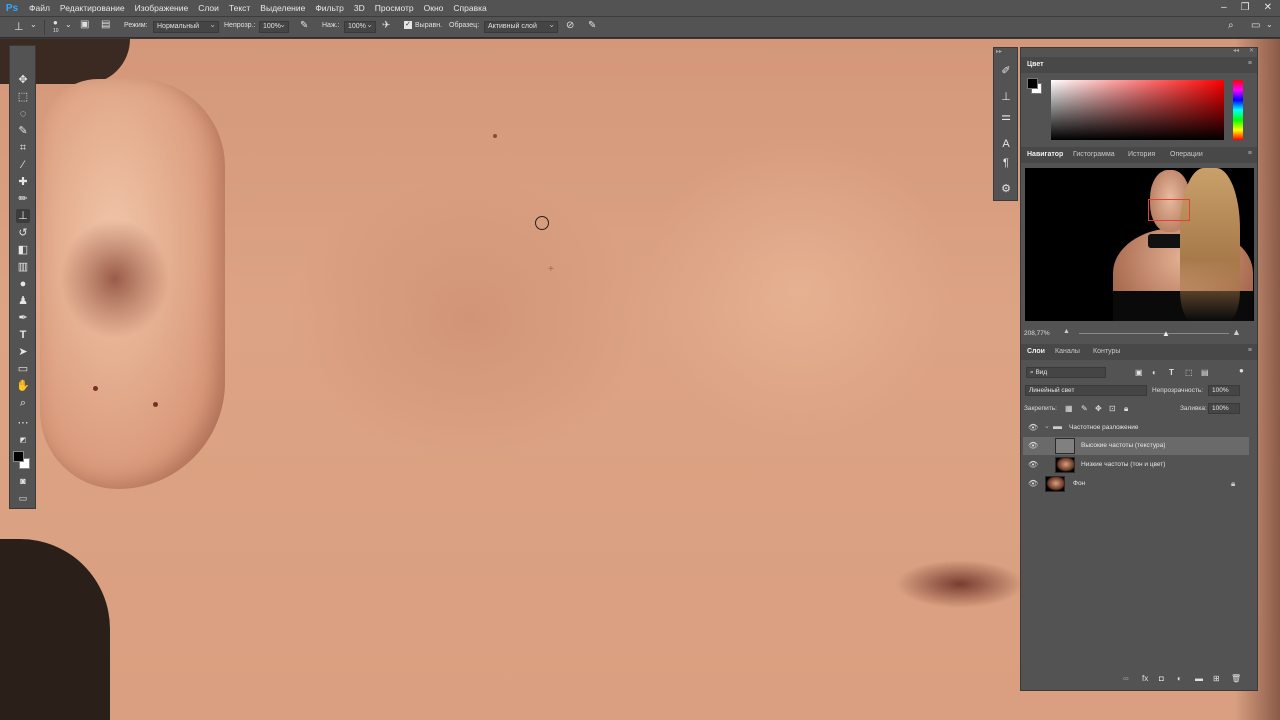 Image resolution: width=1280 pixels, height=720 pixels. Describe the element at coordinates (1224, 390) in the screenshot. I see `layer-opacity-input: 100%` at that location.